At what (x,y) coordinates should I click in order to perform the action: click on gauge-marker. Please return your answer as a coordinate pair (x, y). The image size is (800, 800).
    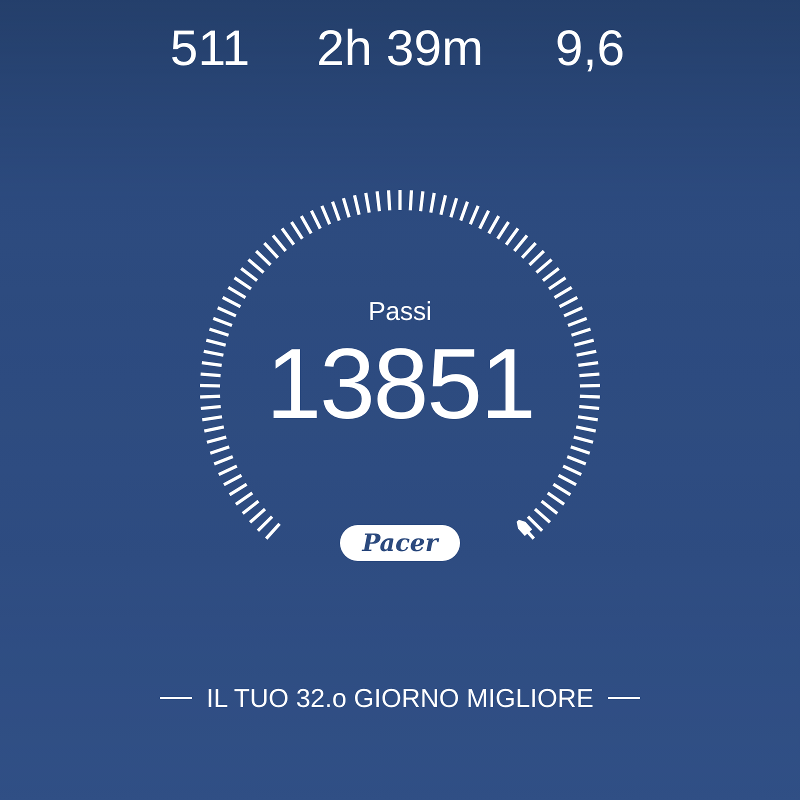
    Looking at the image, I should click on (524, 528).